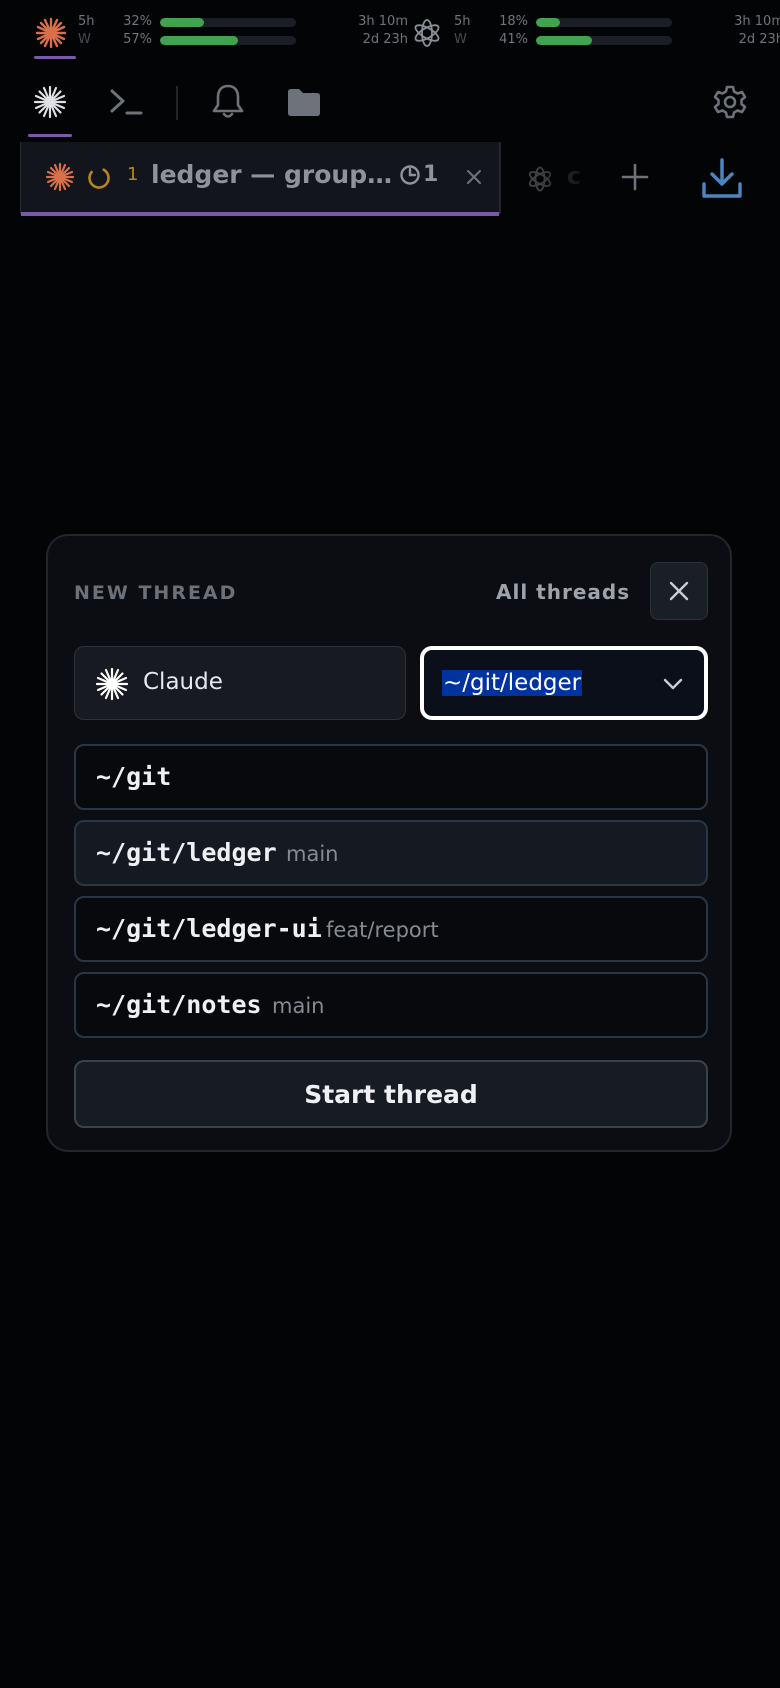  What do you see at coordinates (563, 592) in the screenshot?
I see `all-threads-link: All threads` at bounding box center [563, 592].